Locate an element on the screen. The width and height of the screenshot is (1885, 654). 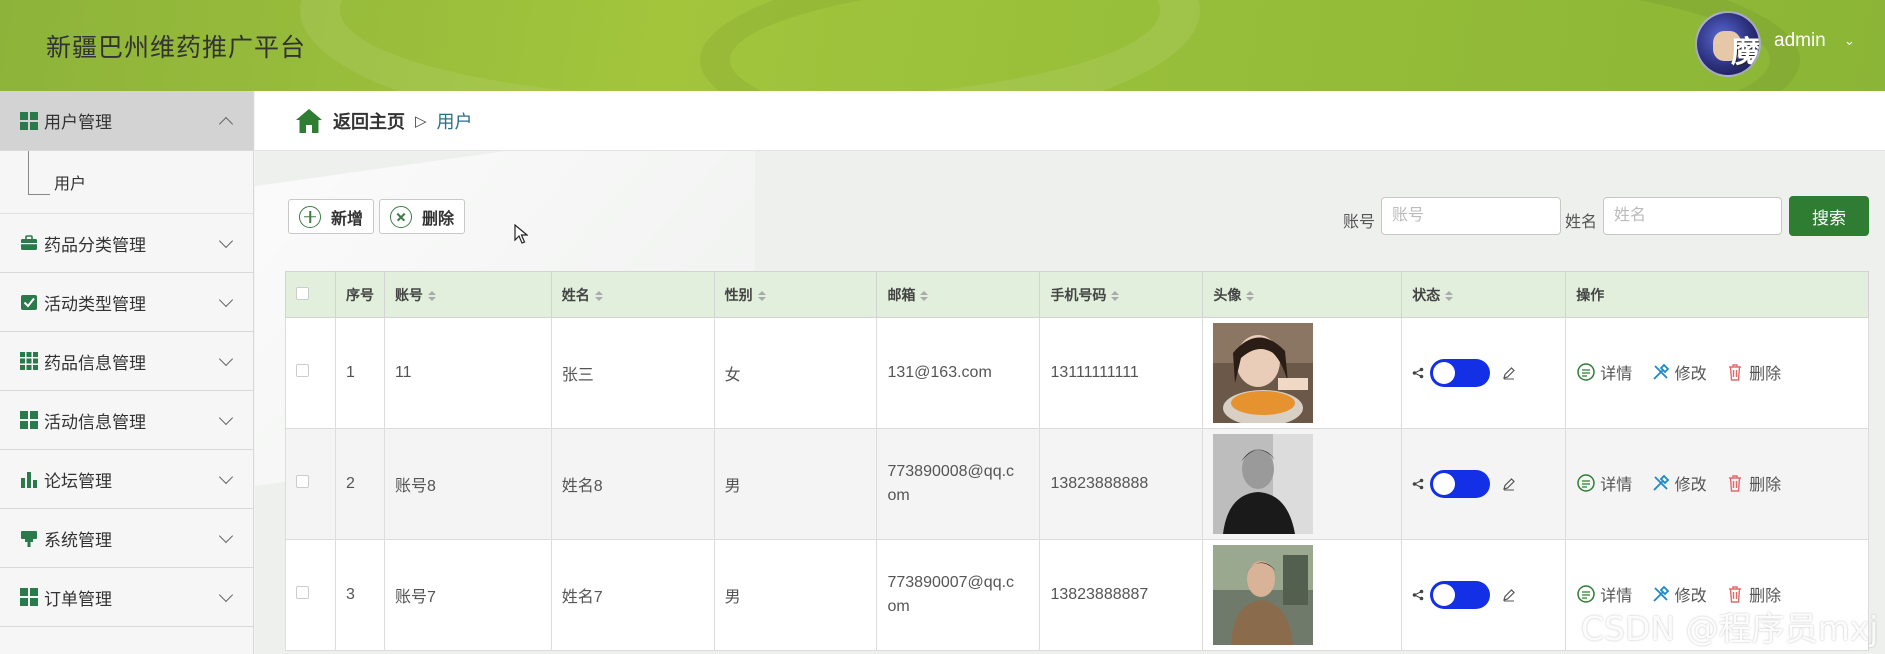
cell-name: 张三 is located at coordinates (632, 373).